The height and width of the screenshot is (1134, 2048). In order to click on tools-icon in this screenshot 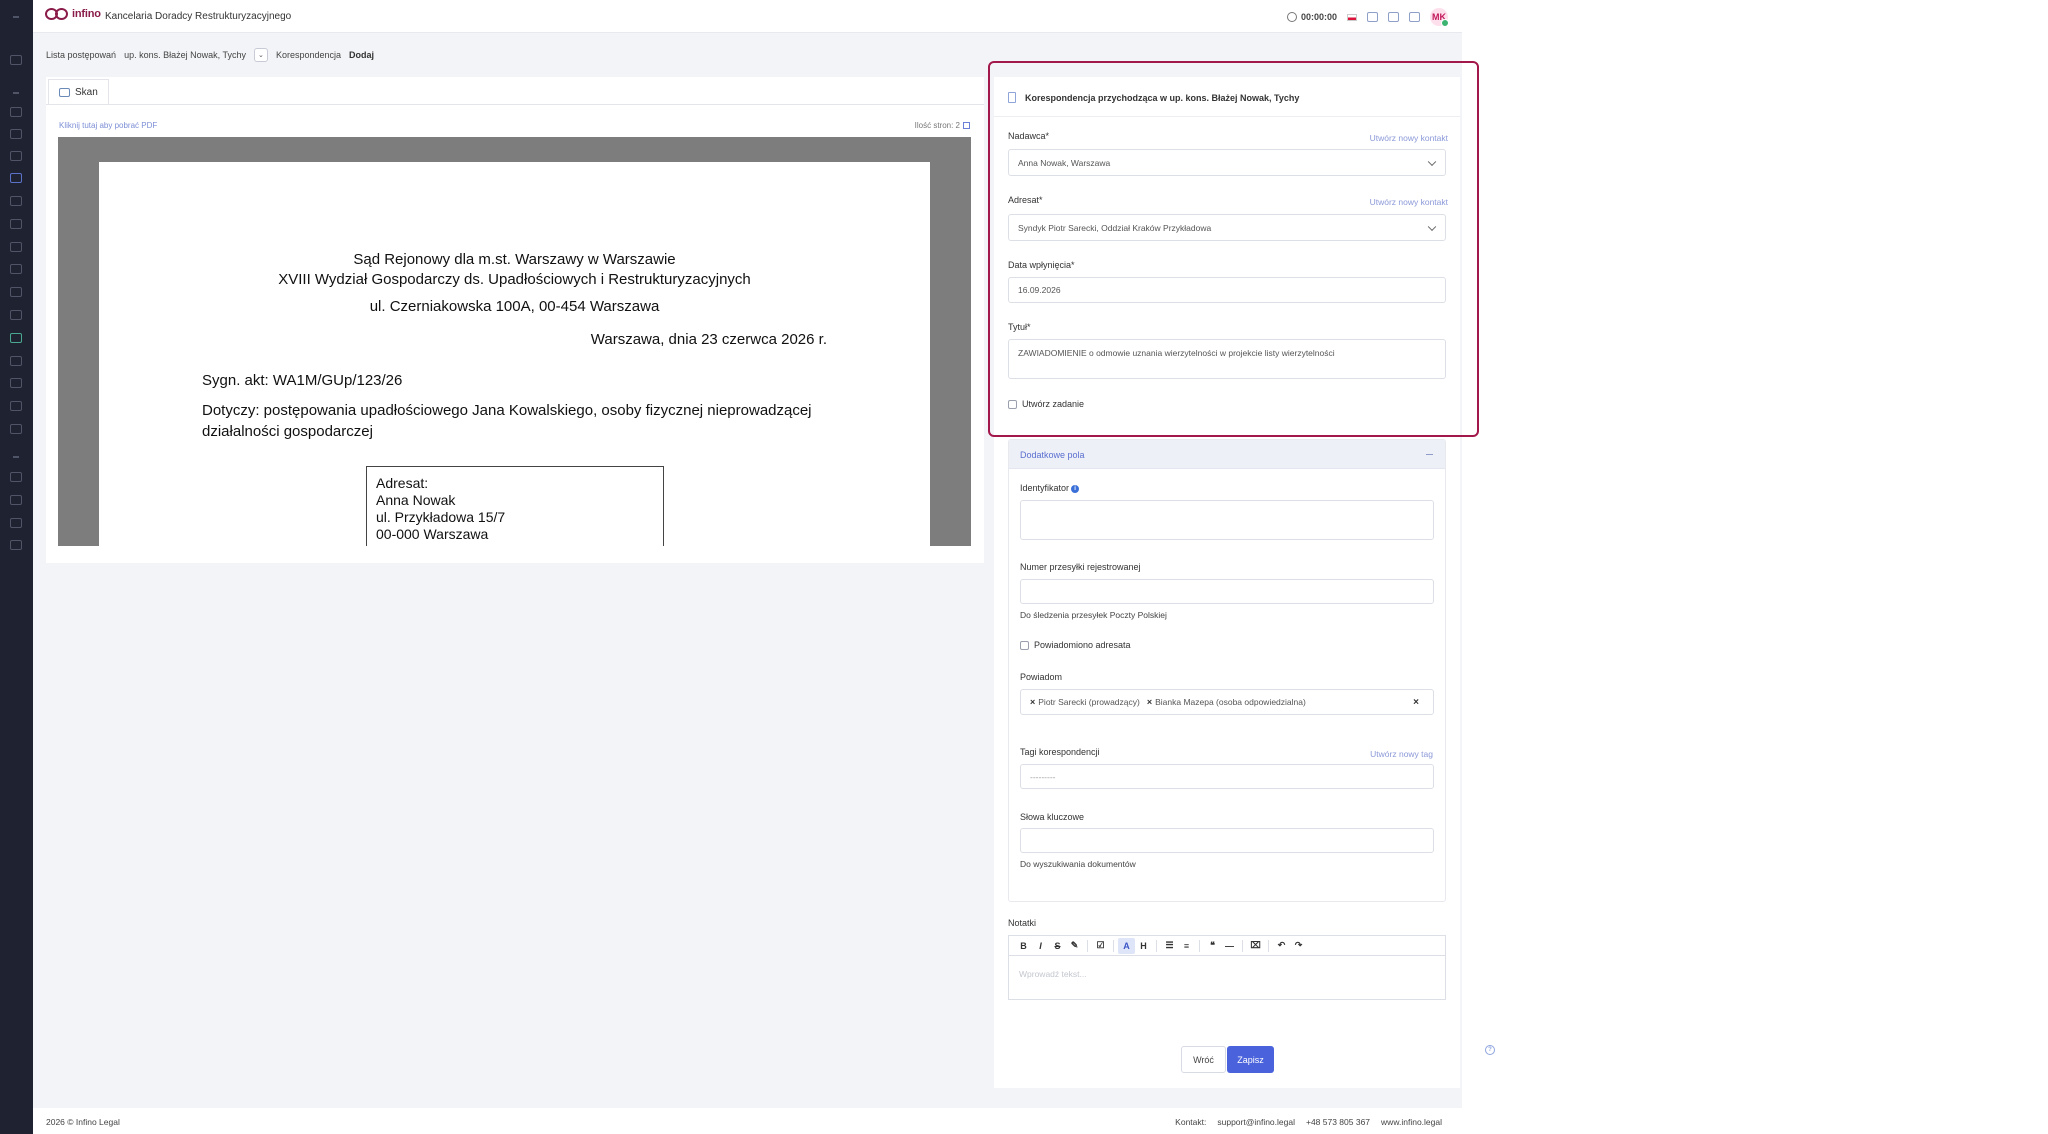, I will do `click(16, 477)`.